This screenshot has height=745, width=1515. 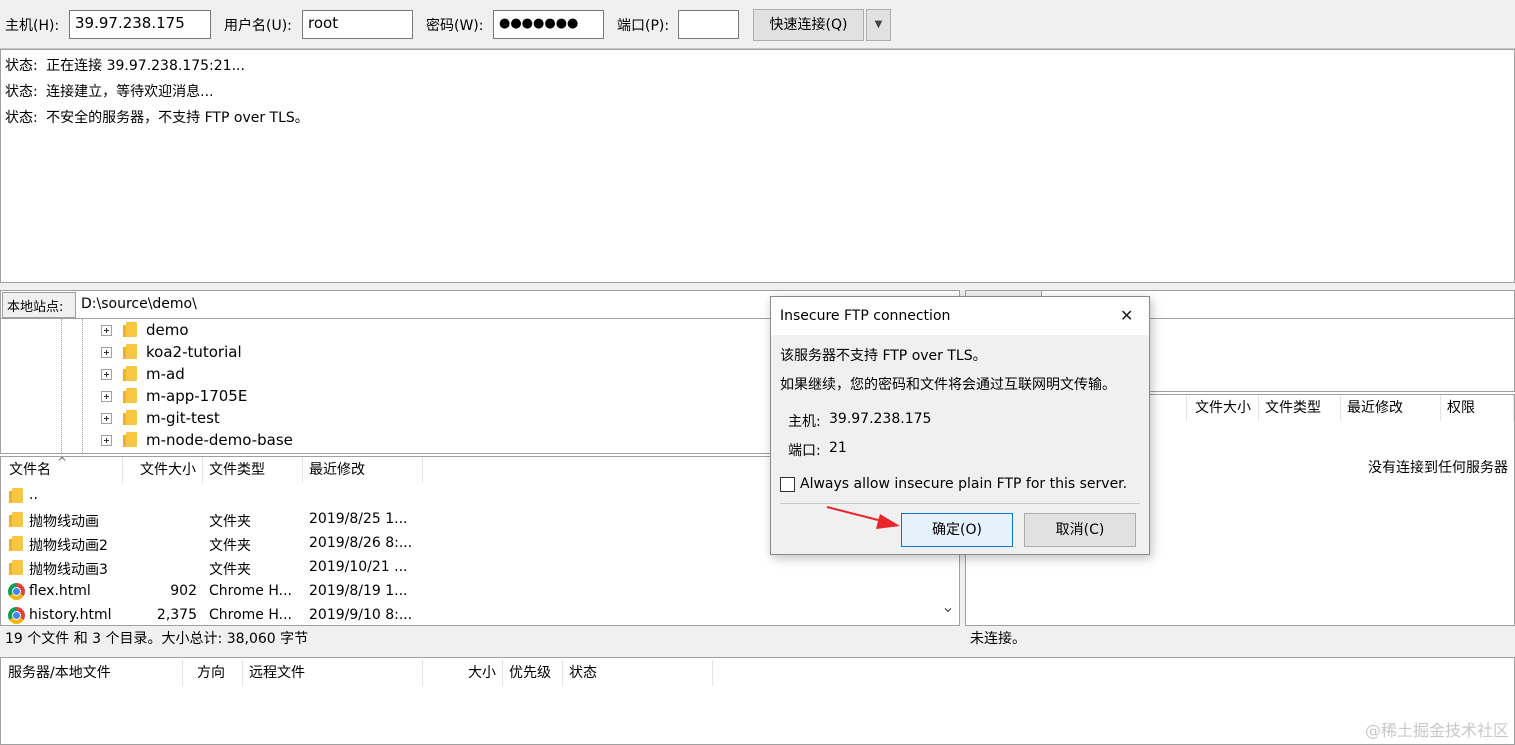 What do you see at coordinates (1223, 408) in the screenshot?
I see `column-remote-filesize: 文件大小` at bounding box center [1223, 408].